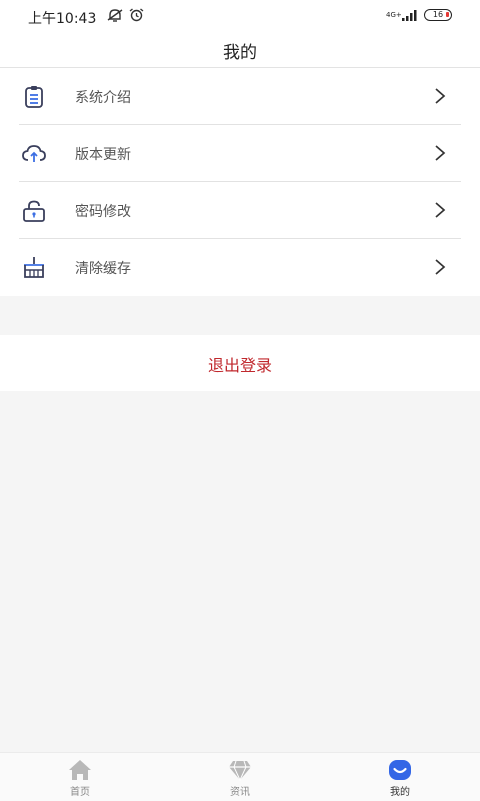 This screenshot has width=480, height=801. Describe the element at coordinates (240, 153) in the screenshot. I see `menu-item-version-update: 版本更新` at that location.